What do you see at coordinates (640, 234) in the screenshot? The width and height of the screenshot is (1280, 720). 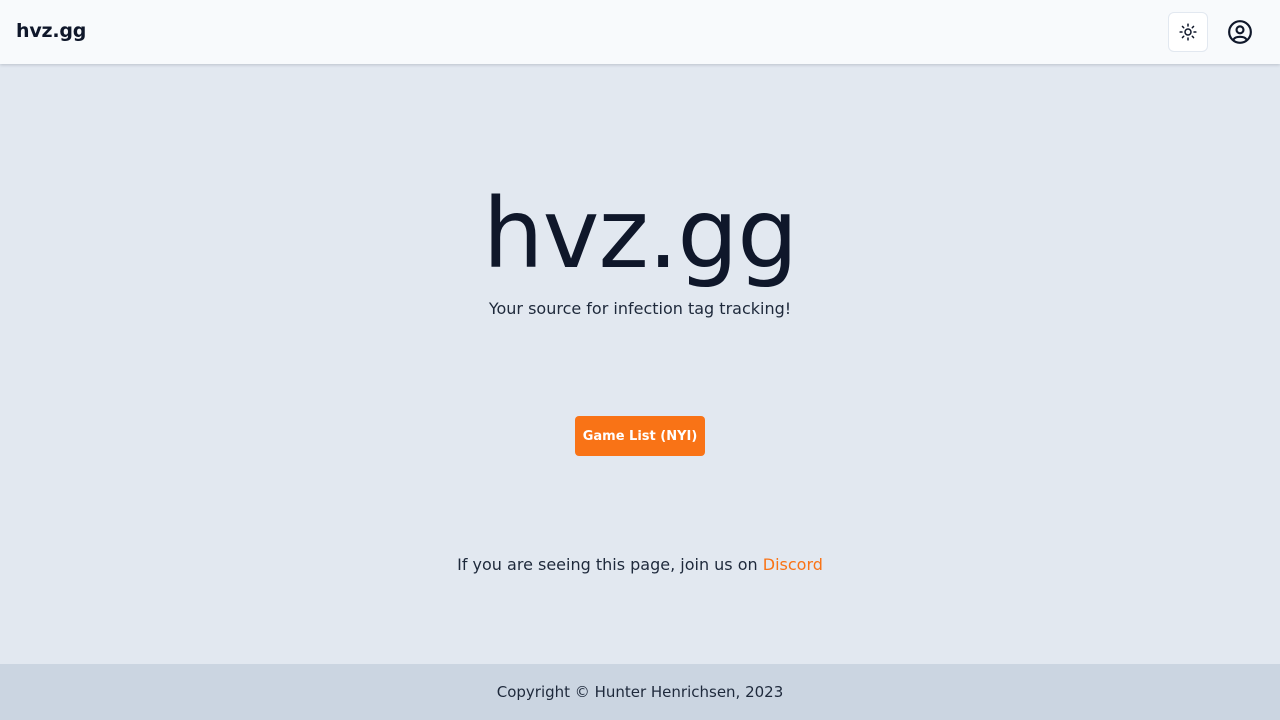 I see `hero-title: hvz.gg` at bounding box center [640, 234].